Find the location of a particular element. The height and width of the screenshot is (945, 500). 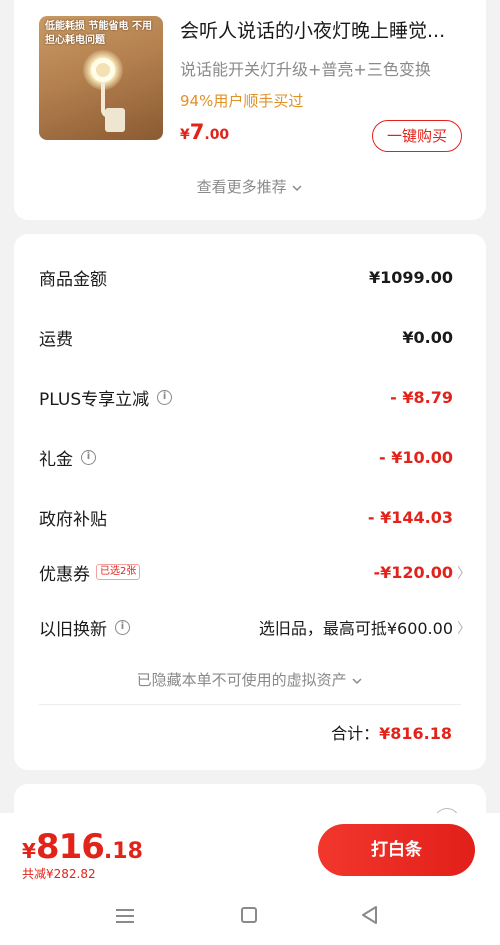

nav-home-icon is located at coordinates (249, 915).